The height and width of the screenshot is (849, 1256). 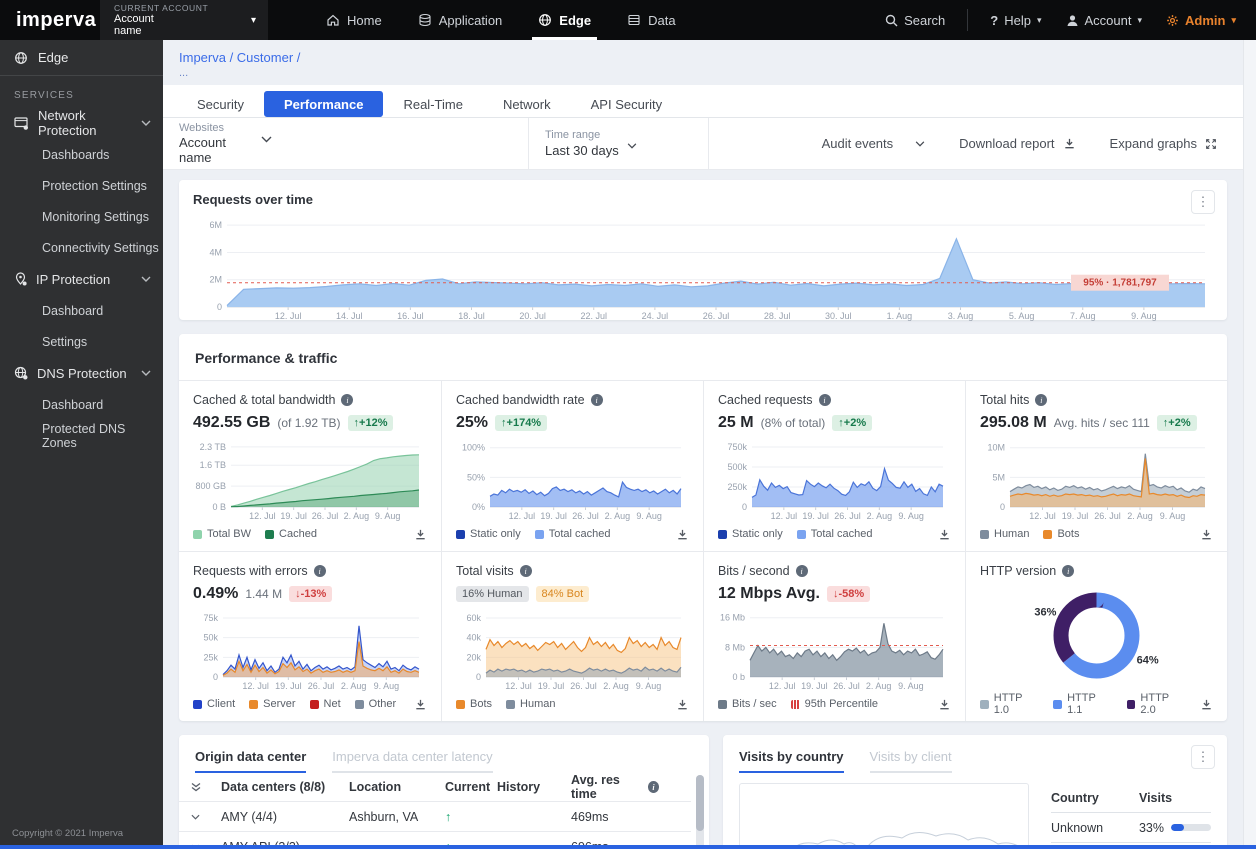 I want to click on tab-security: Security, so click(x=220, y=104).